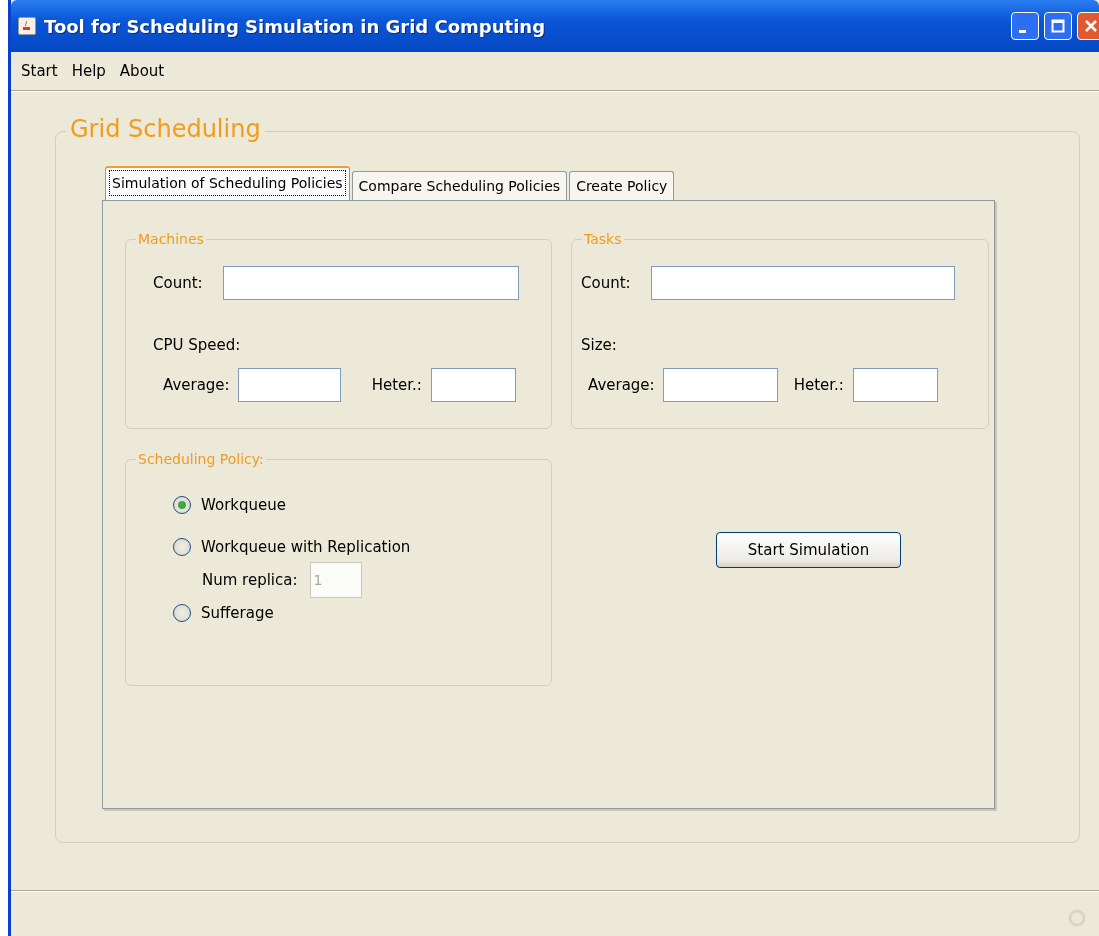  I want to click on close-button, so click(1088, 26).